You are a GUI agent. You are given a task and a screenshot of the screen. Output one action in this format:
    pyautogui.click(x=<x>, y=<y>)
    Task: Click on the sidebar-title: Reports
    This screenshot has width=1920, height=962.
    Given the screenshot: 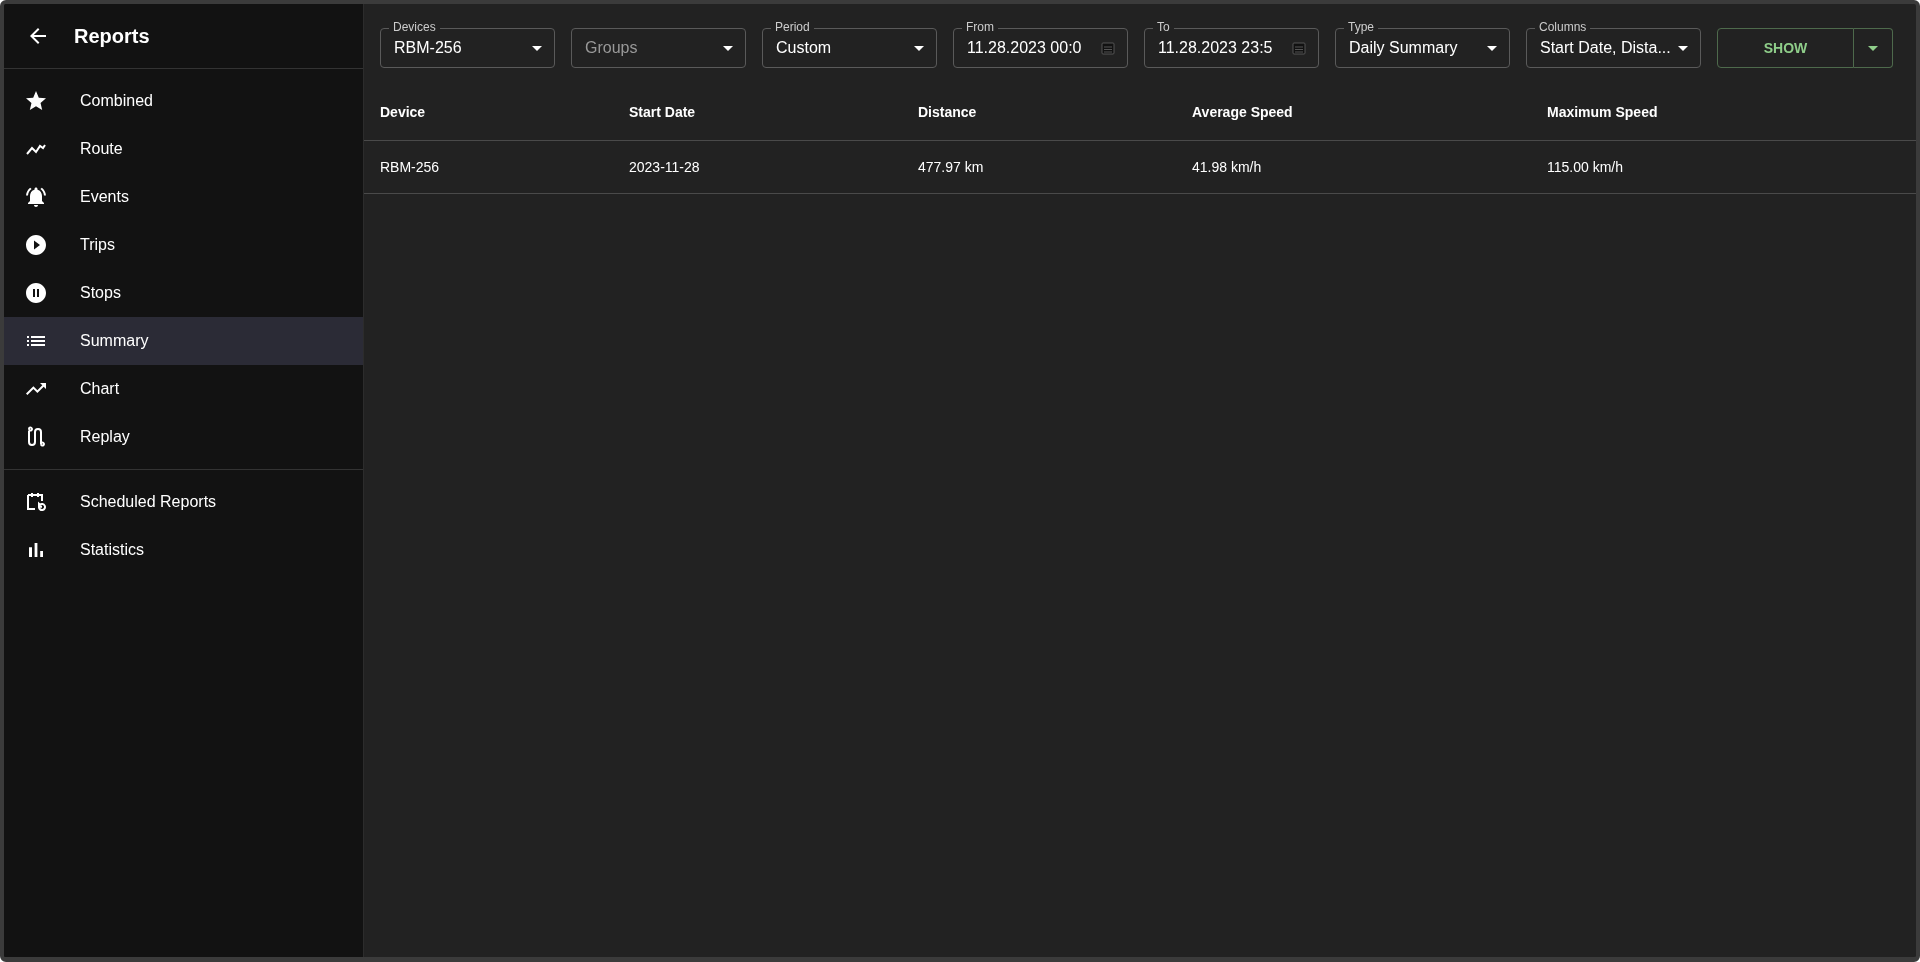 What is the action you would take?
    pyautogui.click(x=112, y=36)
    